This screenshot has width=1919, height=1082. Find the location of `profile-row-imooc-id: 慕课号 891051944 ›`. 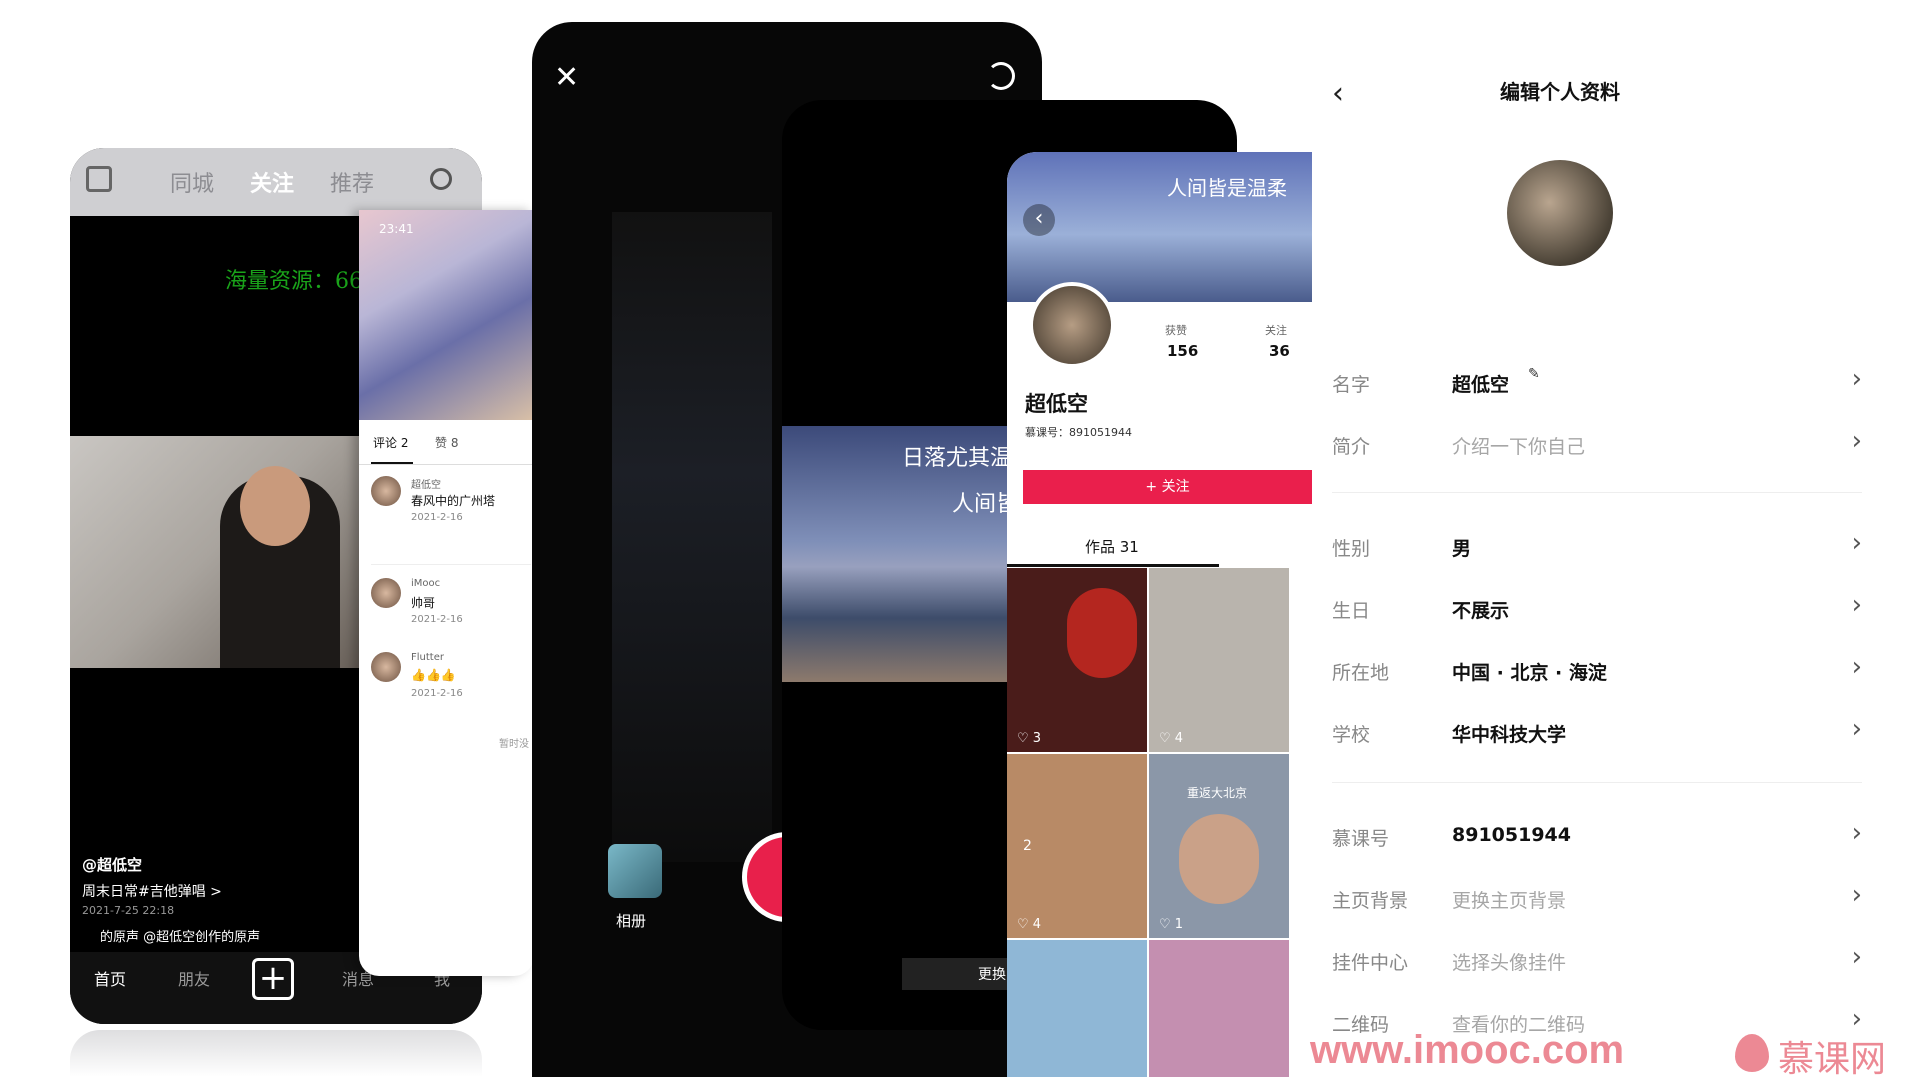

profile-row-imooc-id: 慕课号 891051944 › is located at coordinates (1597, 836).